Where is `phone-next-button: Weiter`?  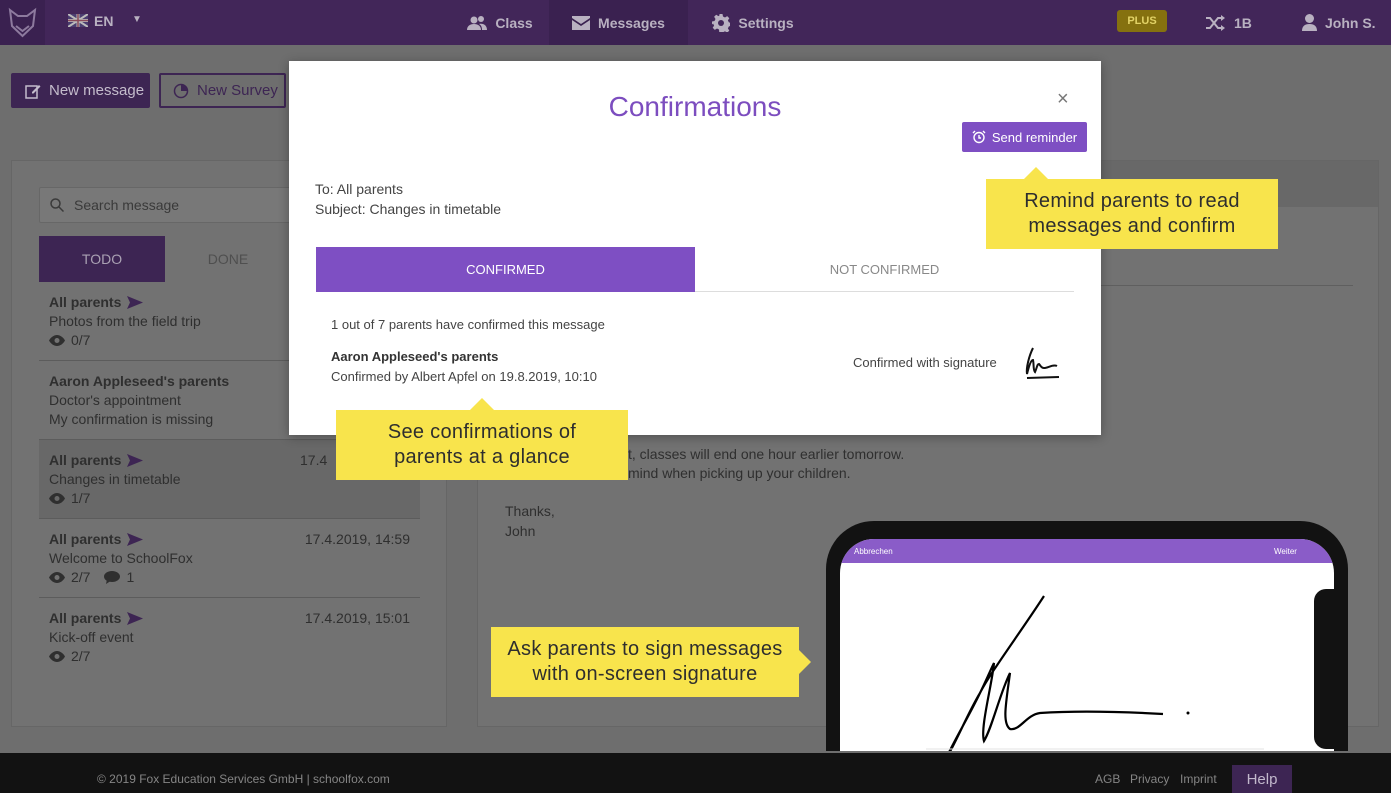
phone-next-button: Weiter is located at coordinates (1285, 551).